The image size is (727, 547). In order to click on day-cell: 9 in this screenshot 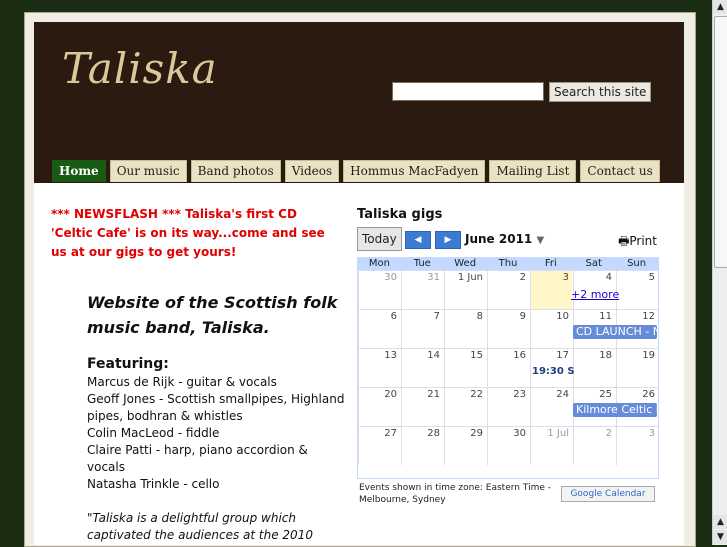, I will do `click(508, 329)`.